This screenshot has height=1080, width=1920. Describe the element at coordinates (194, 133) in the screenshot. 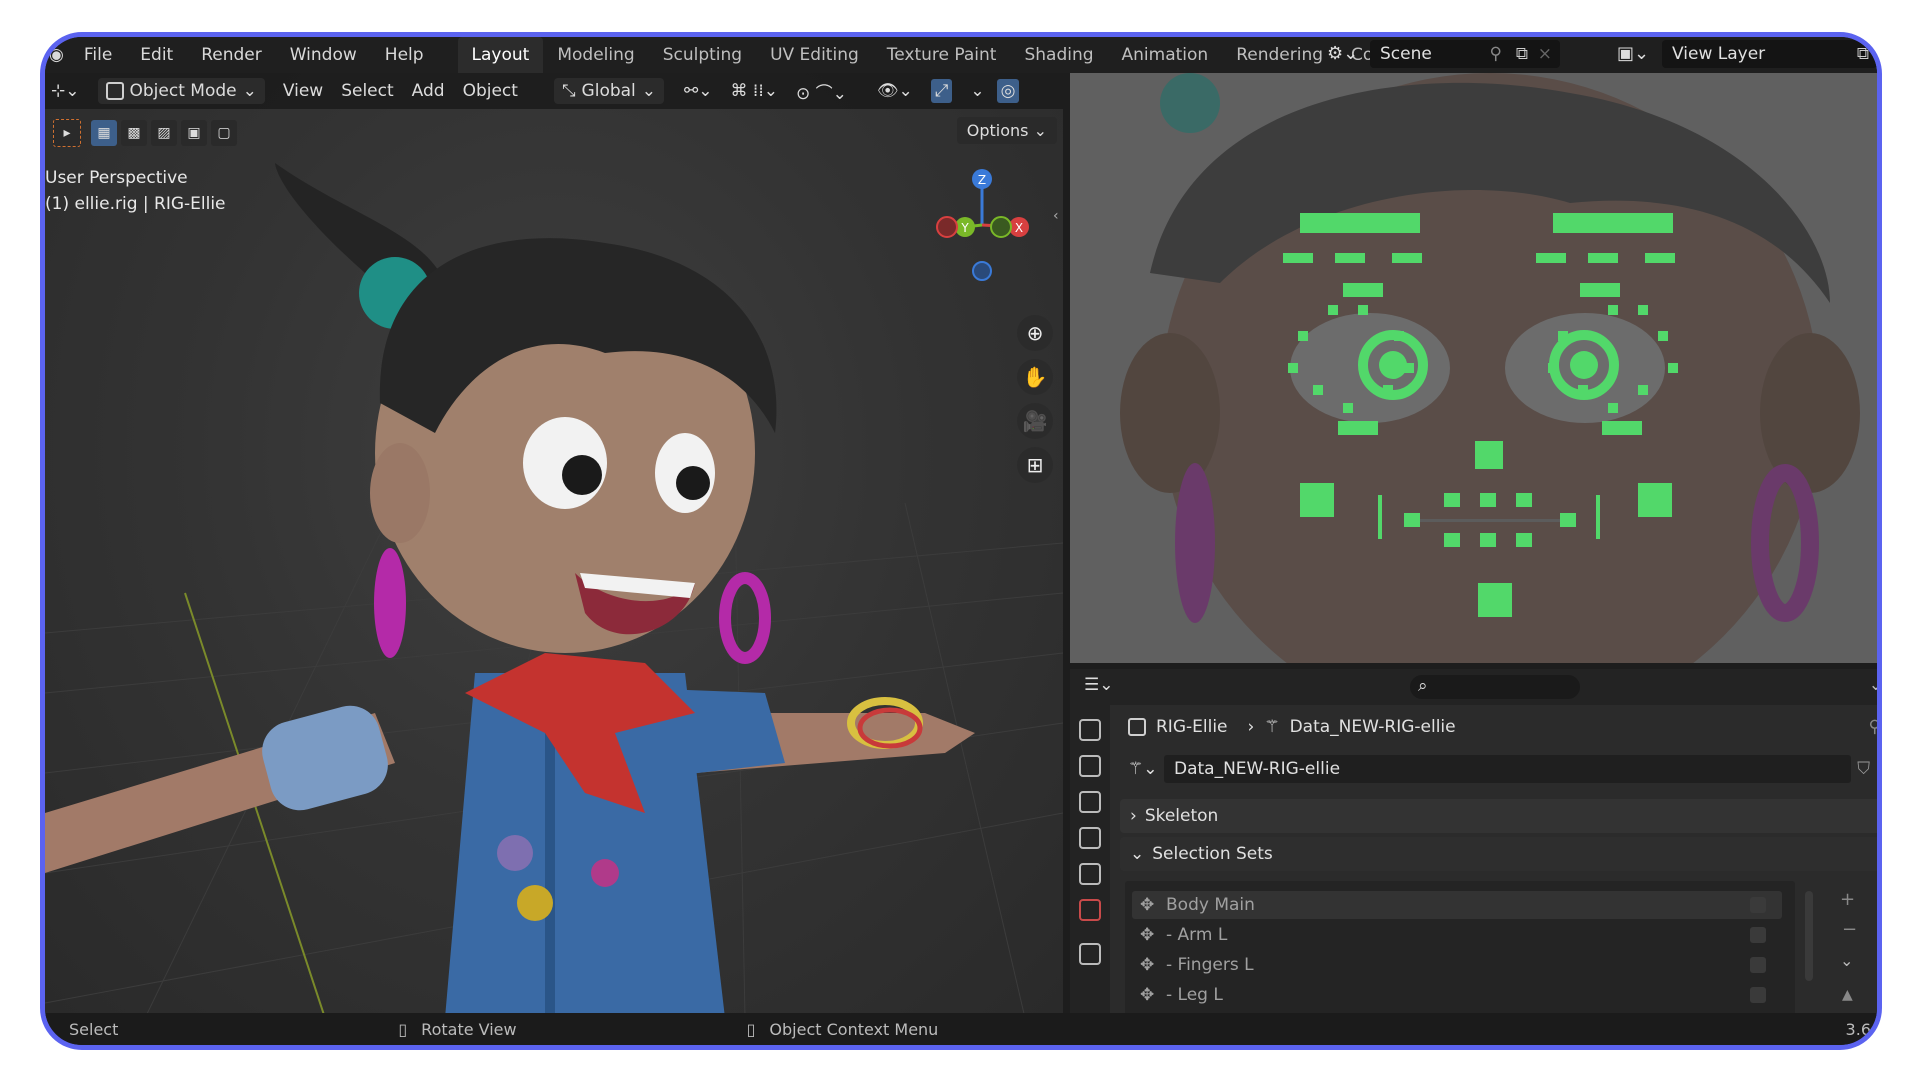

I see `select-invert-icon: ▣` at that location.